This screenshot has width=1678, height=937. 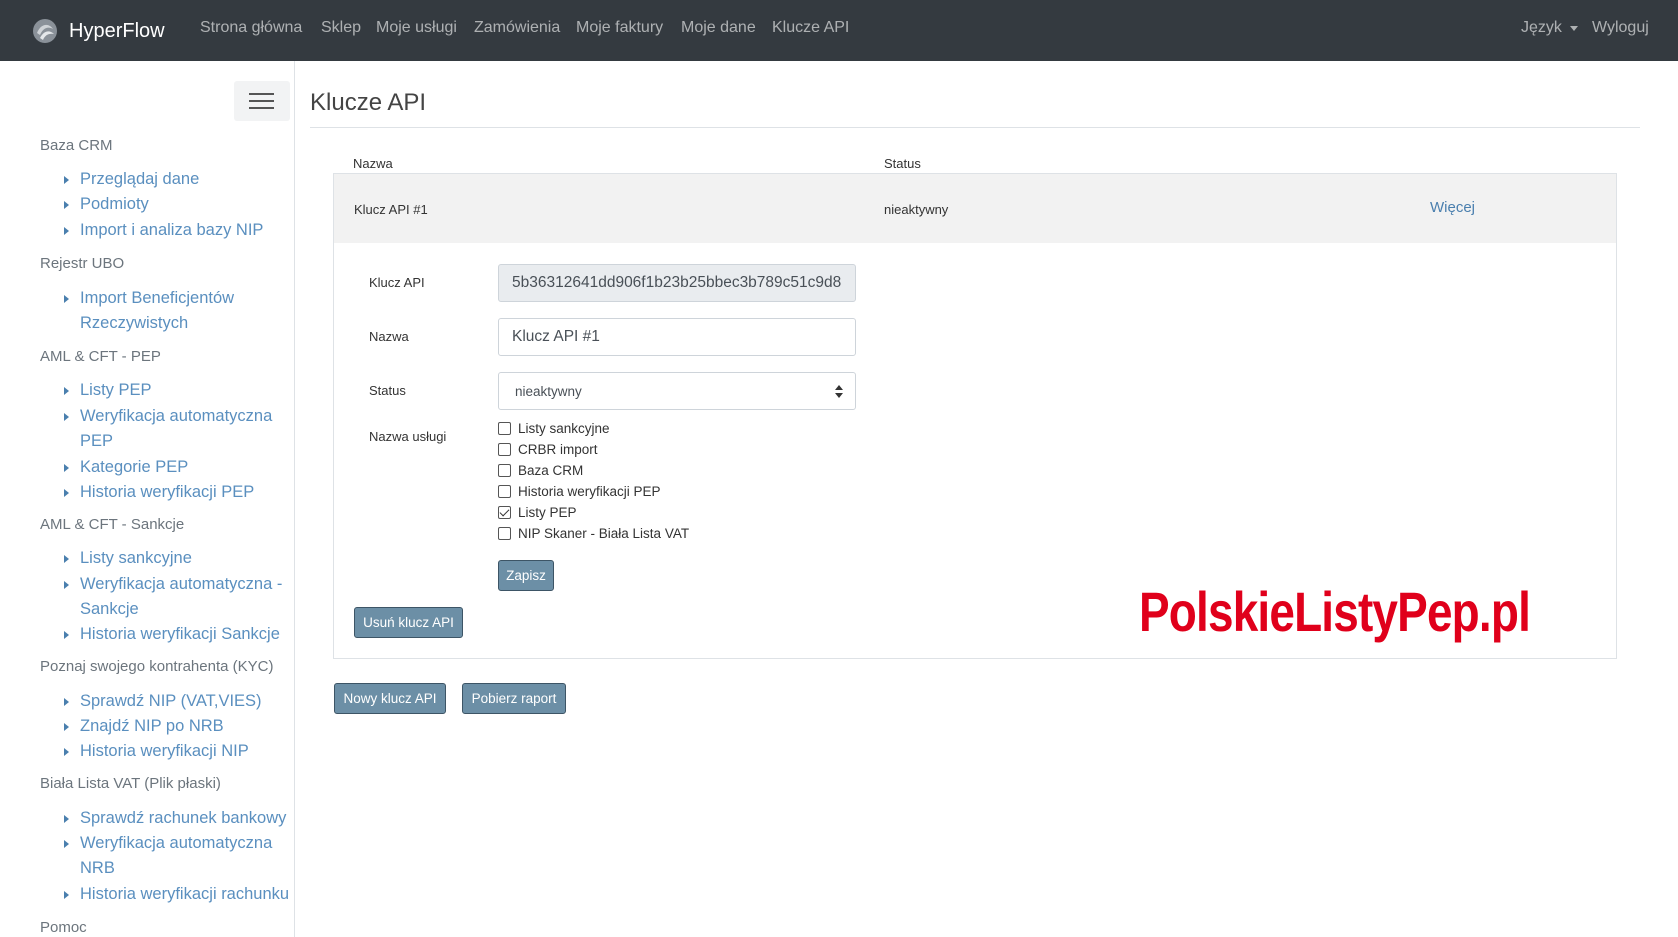 I want to click on sidebar-item-find-nip-by-nrb: Znajdź NIP po NRB, so click(x=144, y=726).